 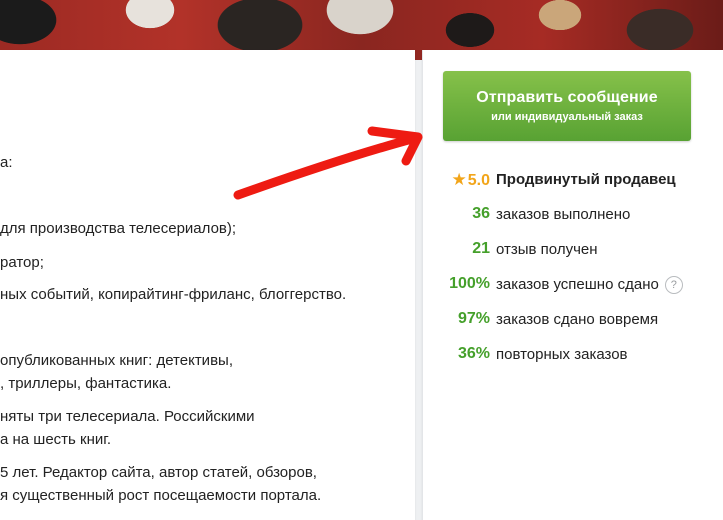 I want to click on stat-value: 21, so click(x=481, y=248).